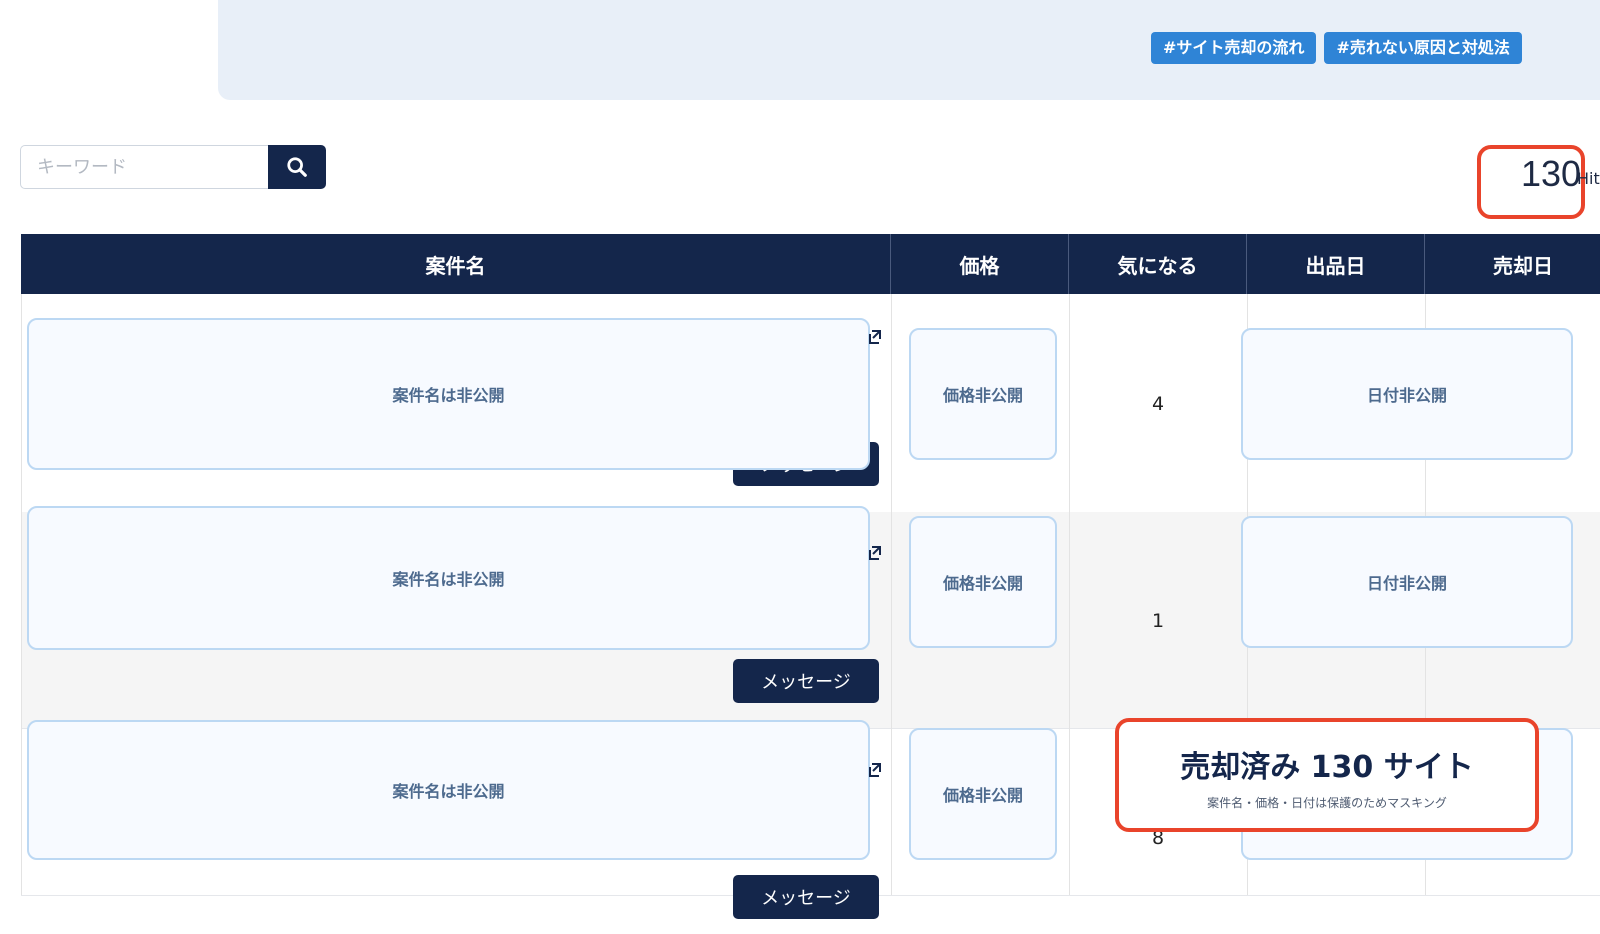  I want to click on header-case-name: 案件名, so click(456, 264).